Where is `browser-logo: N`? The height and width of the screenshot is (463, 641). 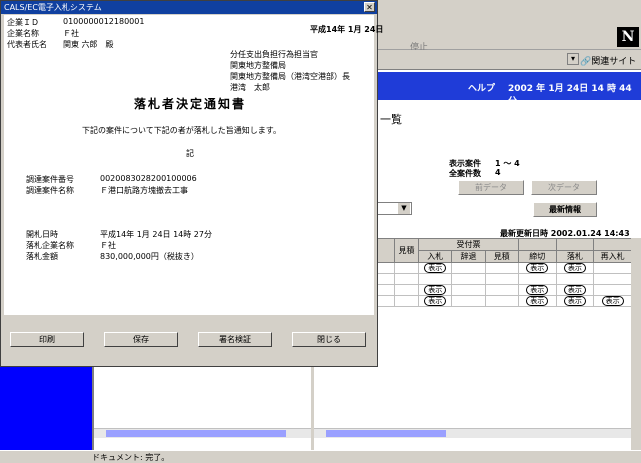 browser-logo: N is located at coordinates (628, 37).